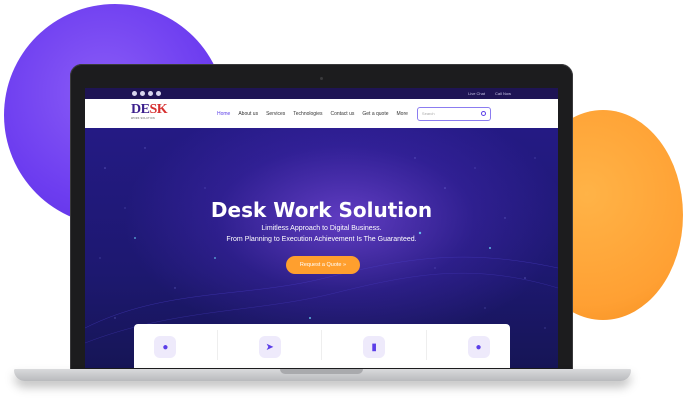 Image resolution: width=693 pixels, height=415 pixels. I want to click on twitter-icon, so click(150, 93).